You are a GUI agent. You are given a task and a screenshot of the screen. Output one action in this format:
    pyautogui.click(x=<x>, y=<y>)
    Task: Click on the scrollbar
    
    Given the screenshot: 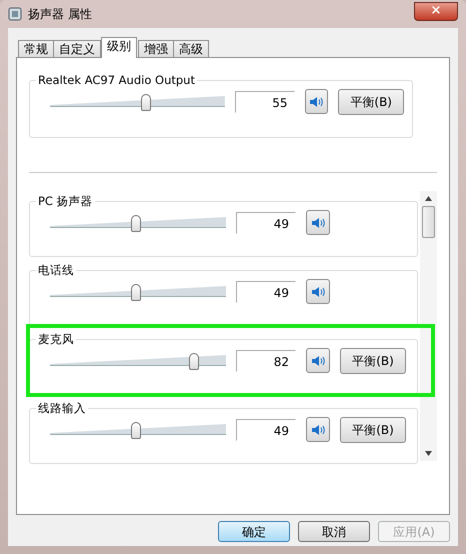 What is the action you would take?
    pyautogui.click(x=428, y=326)
    